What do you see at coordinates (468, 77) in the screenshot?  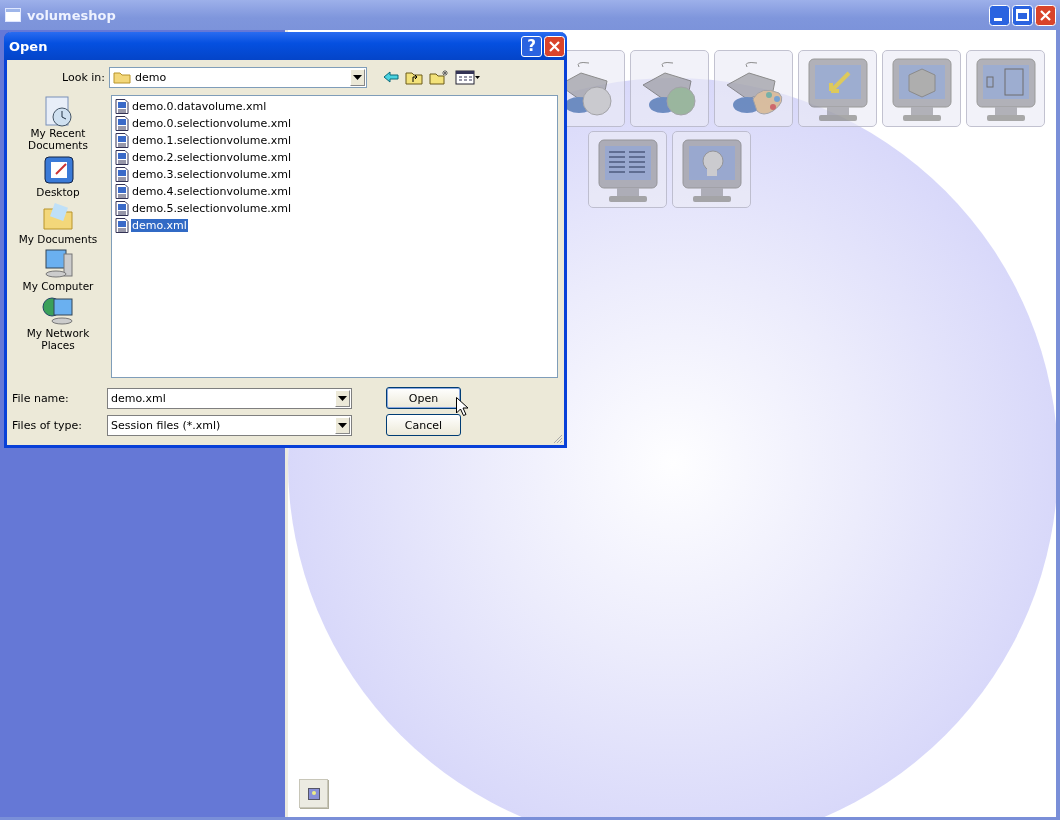 I see `view-menu-icon` at bounding box center [468, 77].